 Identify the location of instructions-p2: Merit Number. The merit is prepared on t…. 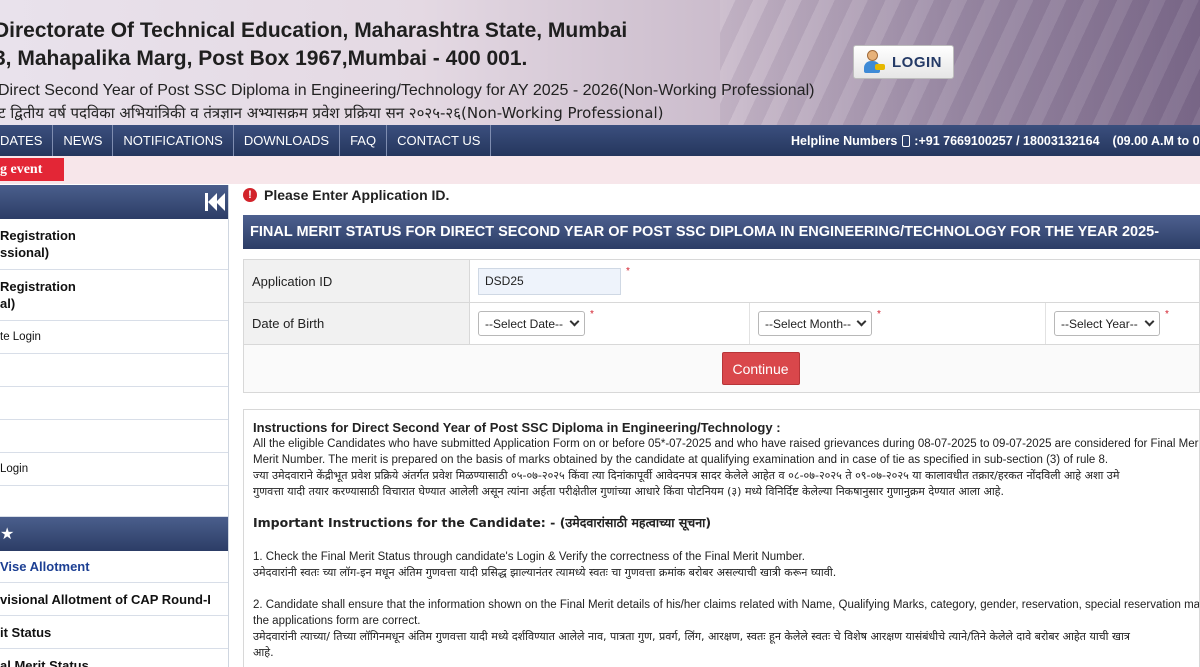
(681, 460).